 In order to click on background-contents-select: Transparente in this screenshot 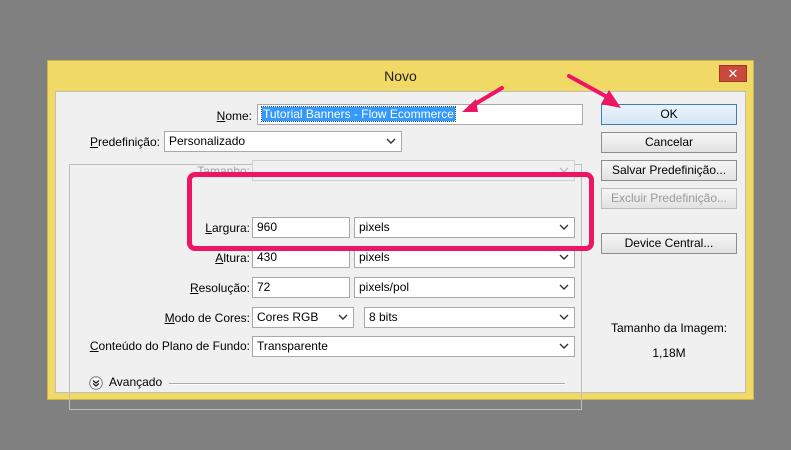, I will do `click(413, 346)`.